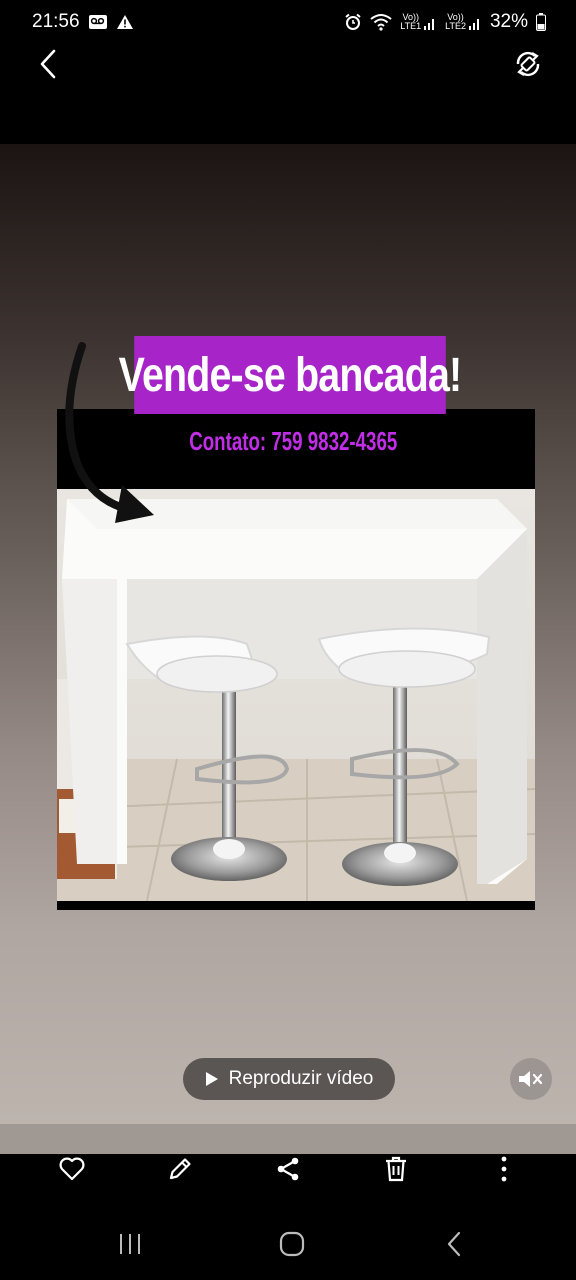 Image resolution: width=576 pixels, height=1280 pixels. I want to click on play-icon, so click(211, 1079).